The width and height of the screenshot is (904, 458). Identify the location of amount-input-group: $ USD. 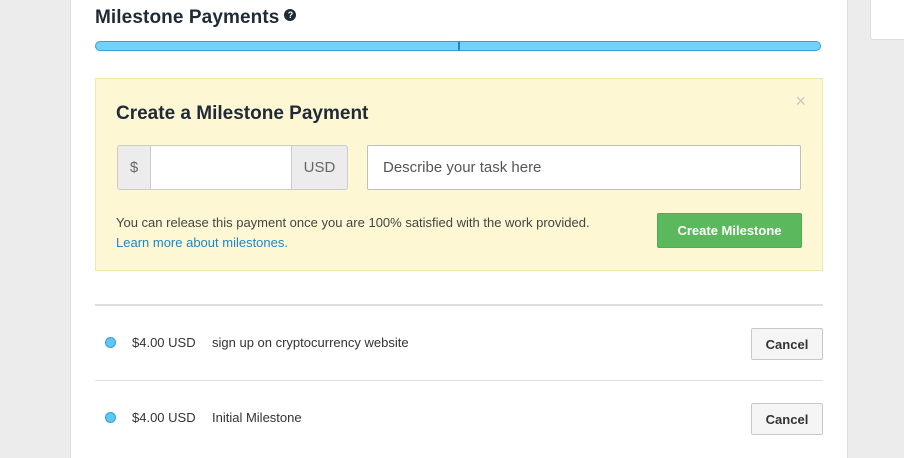
(232, 167).